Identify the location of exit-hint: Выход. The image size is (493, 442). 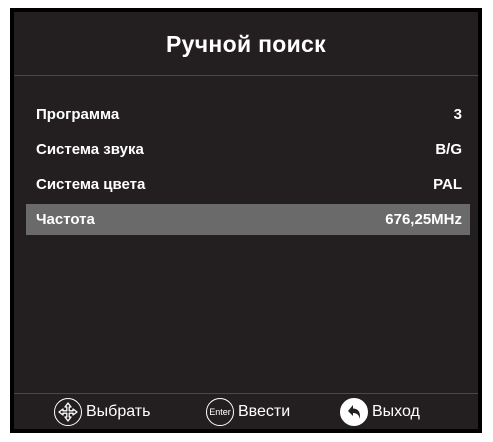
(380, 412).